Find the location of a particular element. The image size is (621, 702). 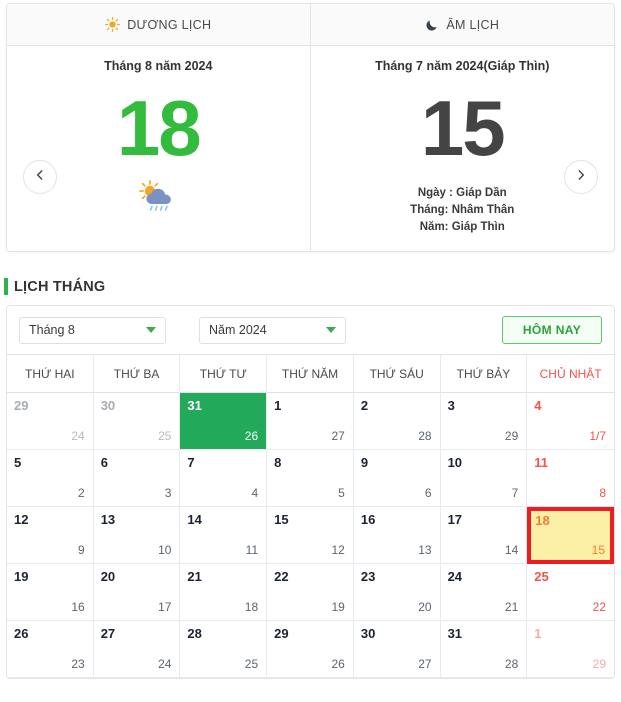

calendar-day-cell: 21 18 is located at coordinates (224, 592).